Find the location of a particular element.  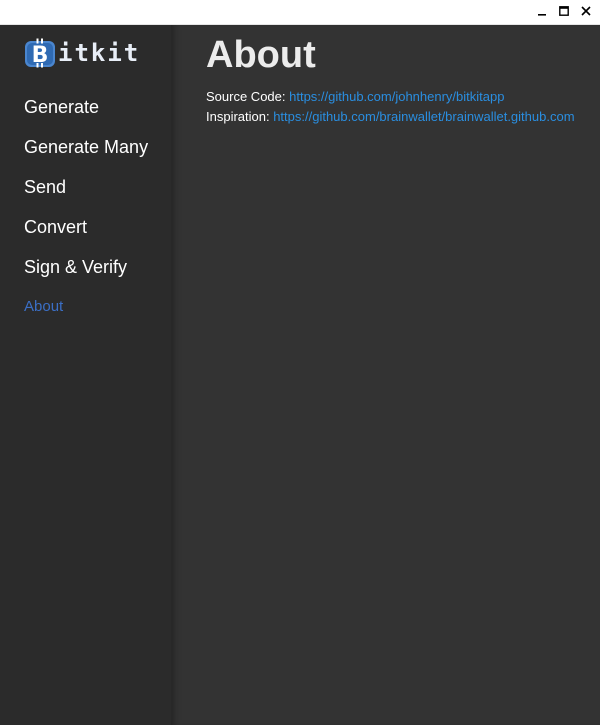

close-button is located at coordinates (586, 11).